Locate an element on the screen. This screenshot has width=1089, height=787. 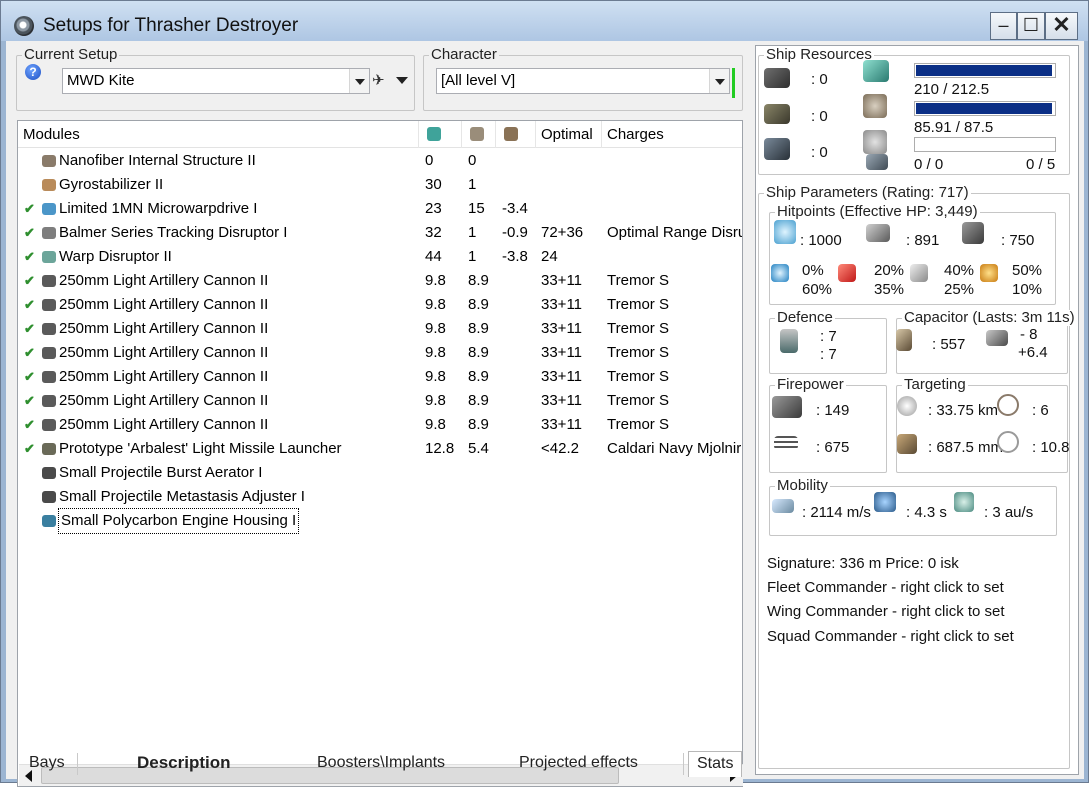
module-name: 250mm Light Artillery Cannon II is located at coordinates (164, 400).